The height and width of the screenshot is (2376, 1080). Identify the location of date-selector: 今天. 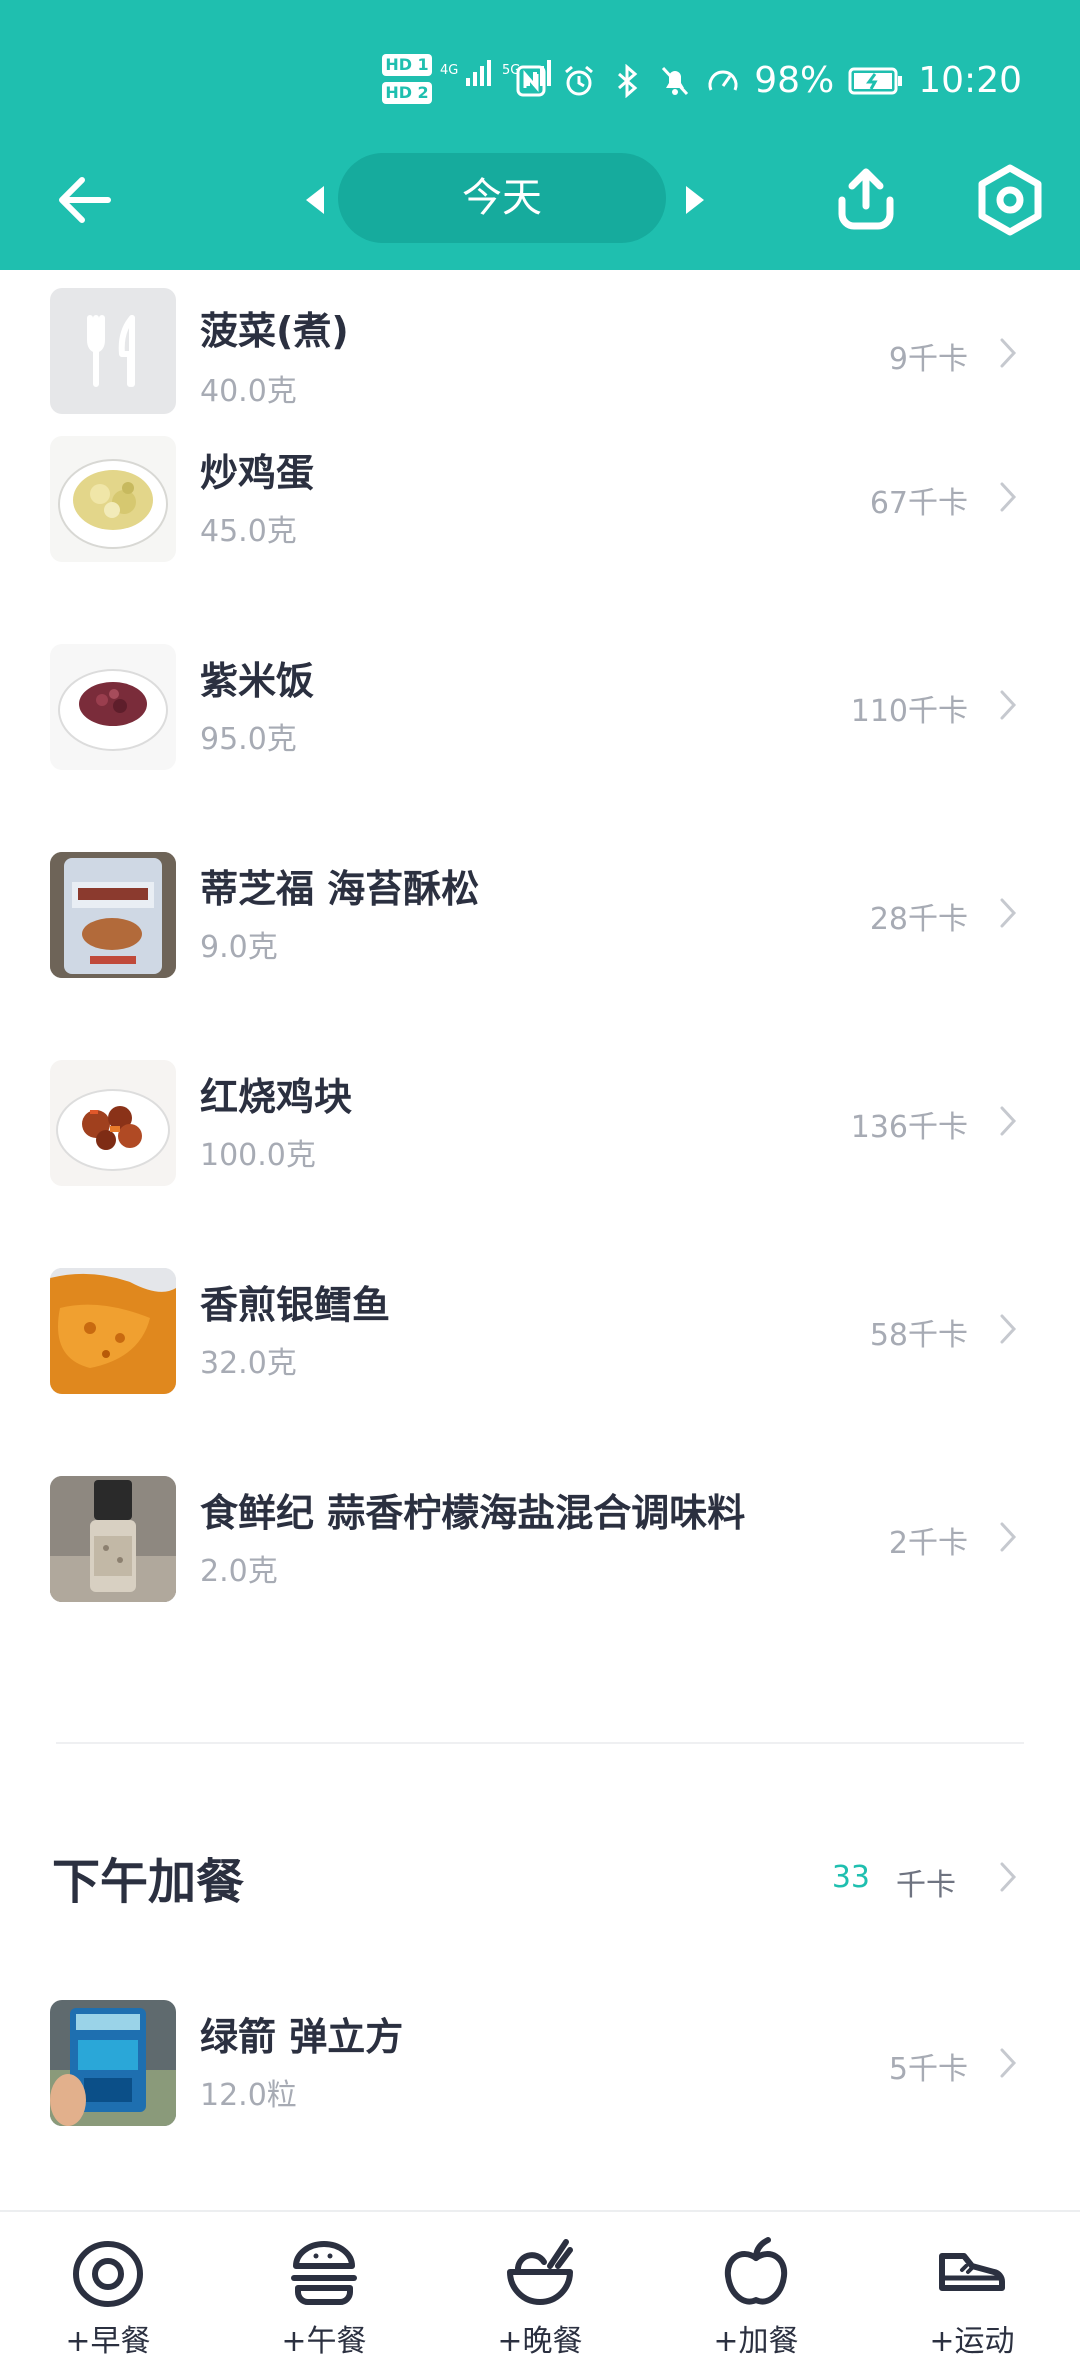
(502, 198).